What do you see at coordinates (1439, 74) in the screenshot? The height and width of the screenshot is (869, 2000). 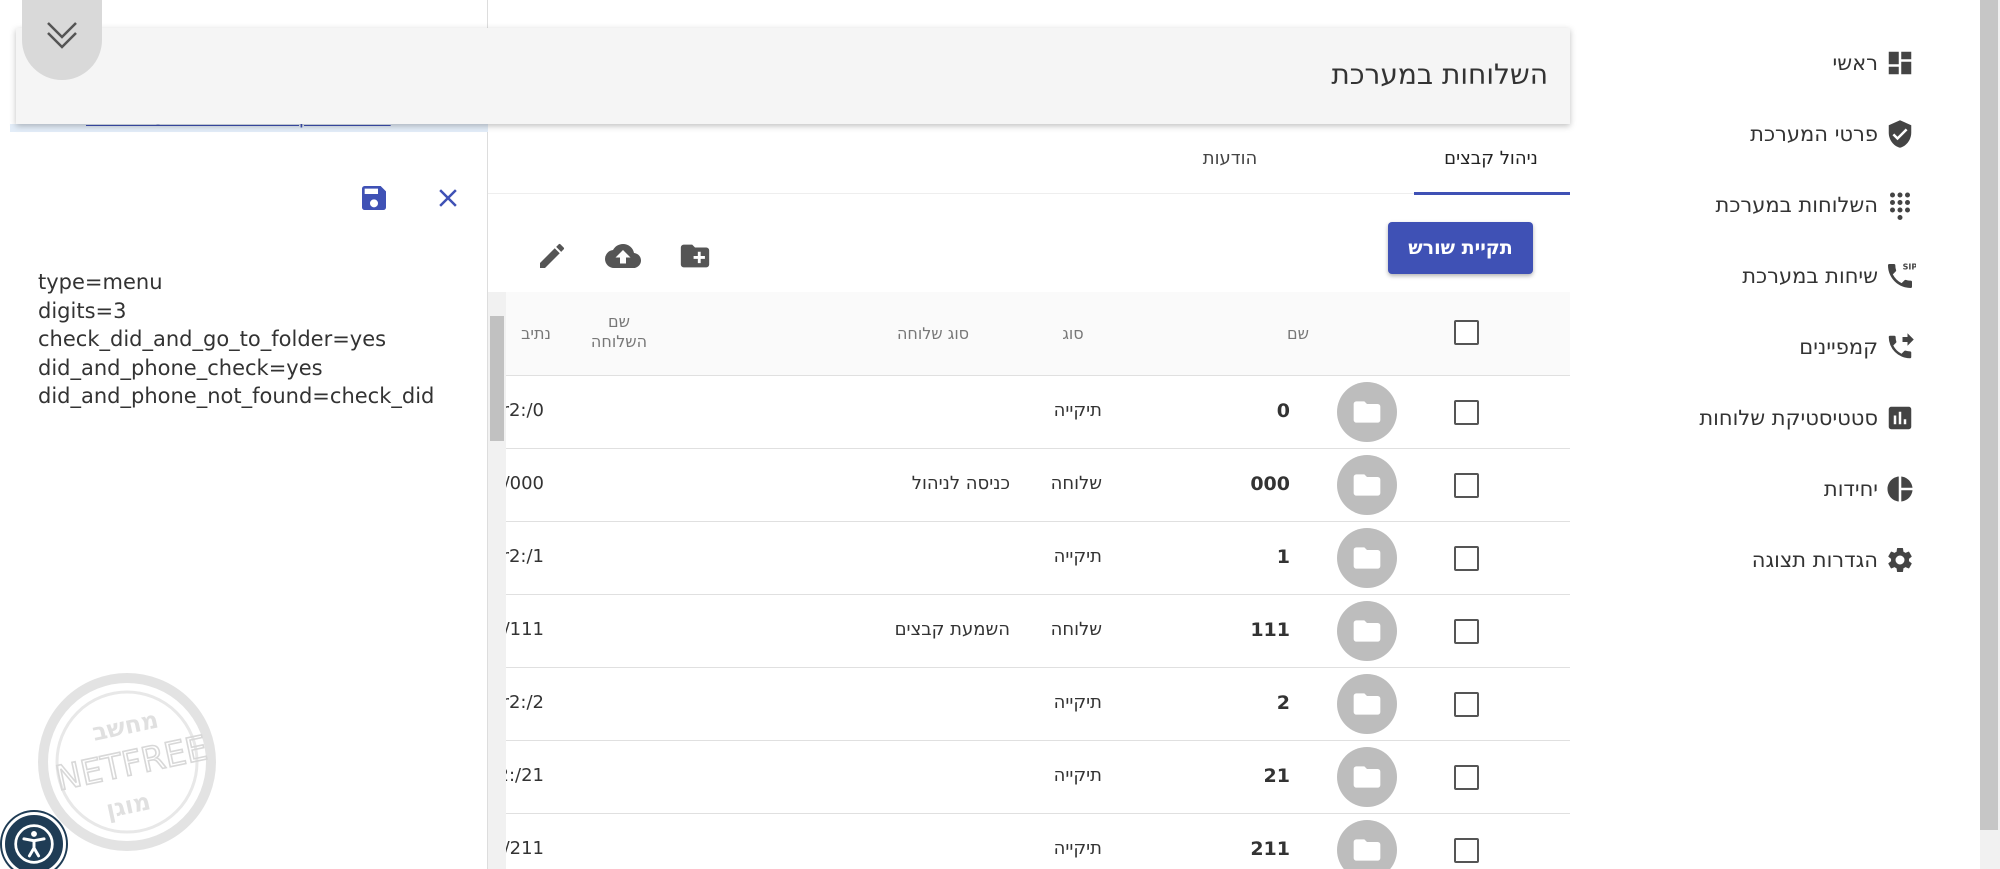 I see `page-title: השלוחות במערכת` at bounding box center [1439, 74].